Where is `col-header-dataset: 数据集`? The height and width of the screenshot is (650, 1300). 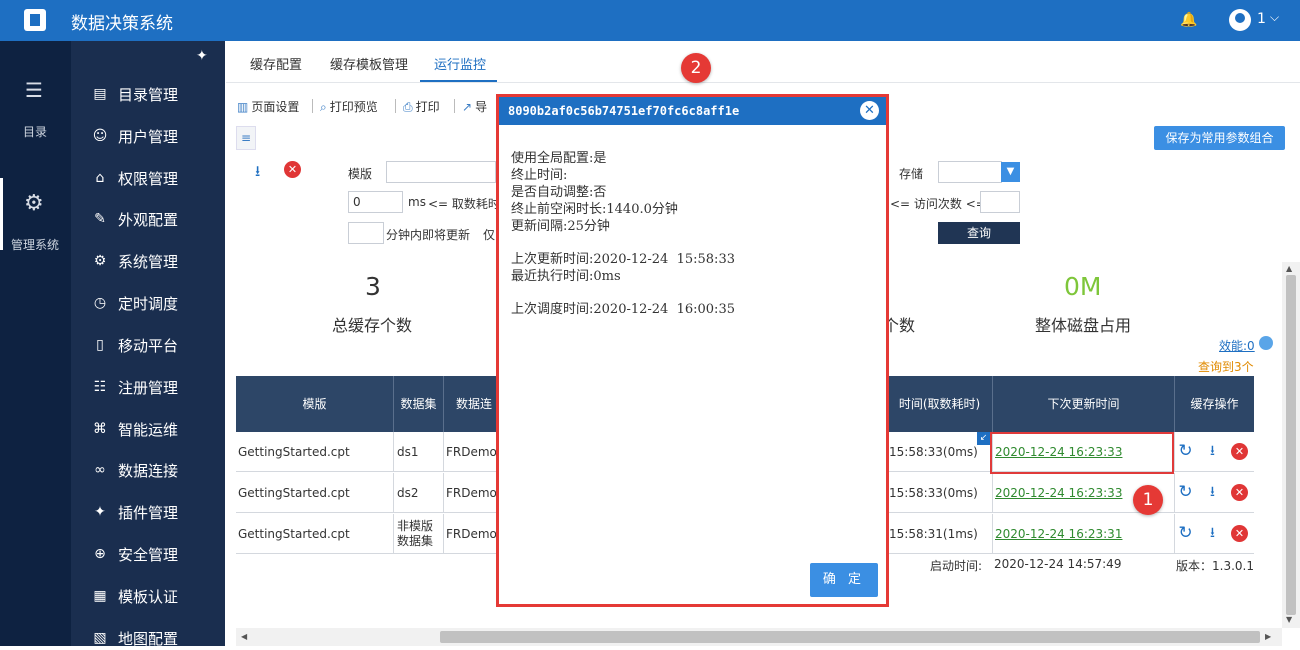
col-header-dataset: 数据集 is located at coordinates (419, 404).